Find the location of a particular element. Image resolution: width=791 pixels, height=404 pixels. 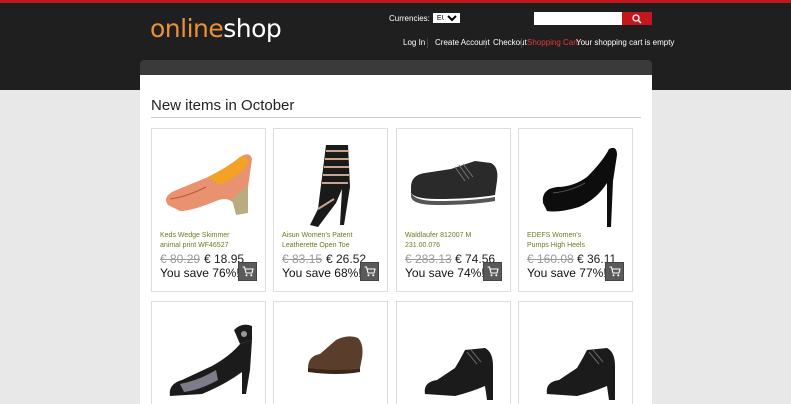

savings-text: You save 68%! is located at coordinates (322, 273).